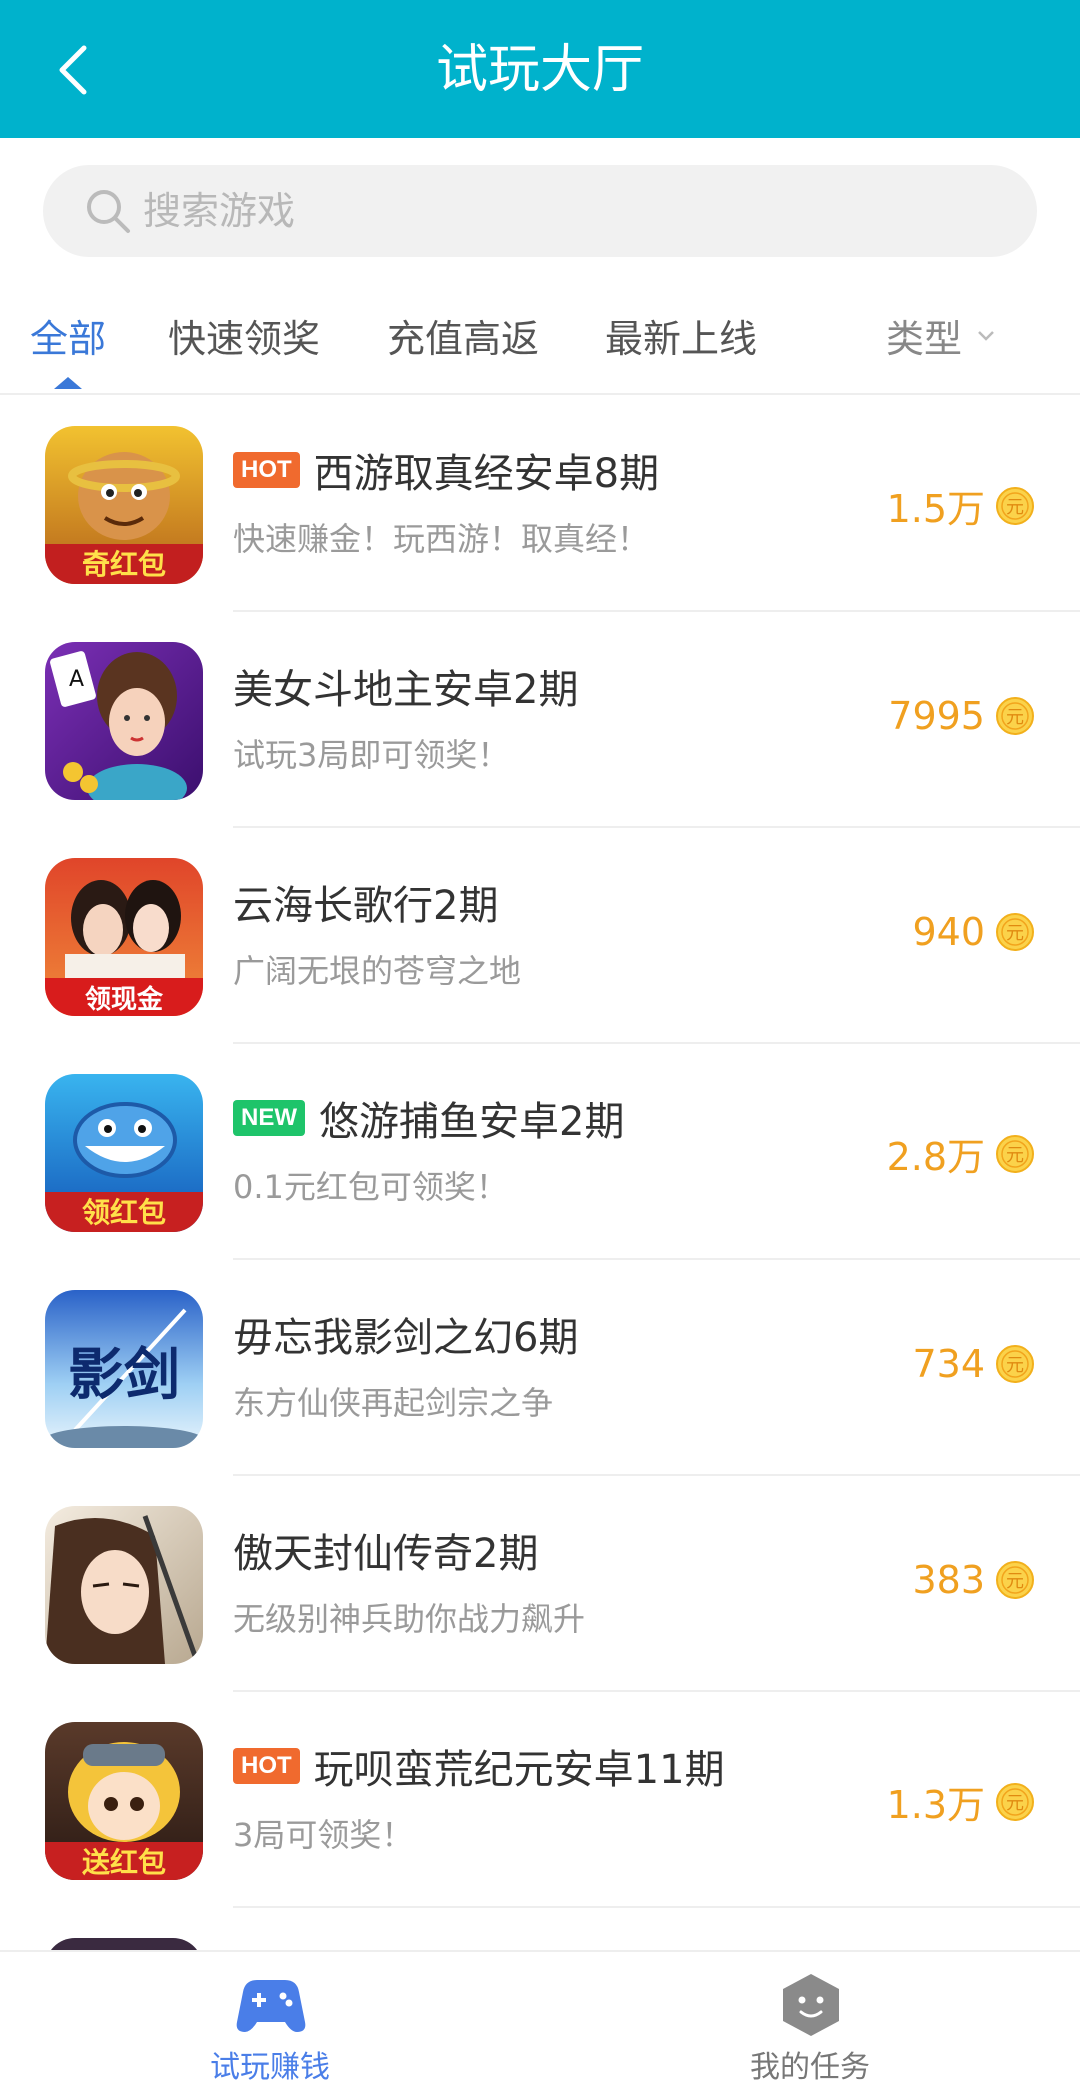 This screenshot has width=1080, height=2094. Describe the element at coordinates (68, 383) in the screenshot. I see `active-tab-indicator` at that location.